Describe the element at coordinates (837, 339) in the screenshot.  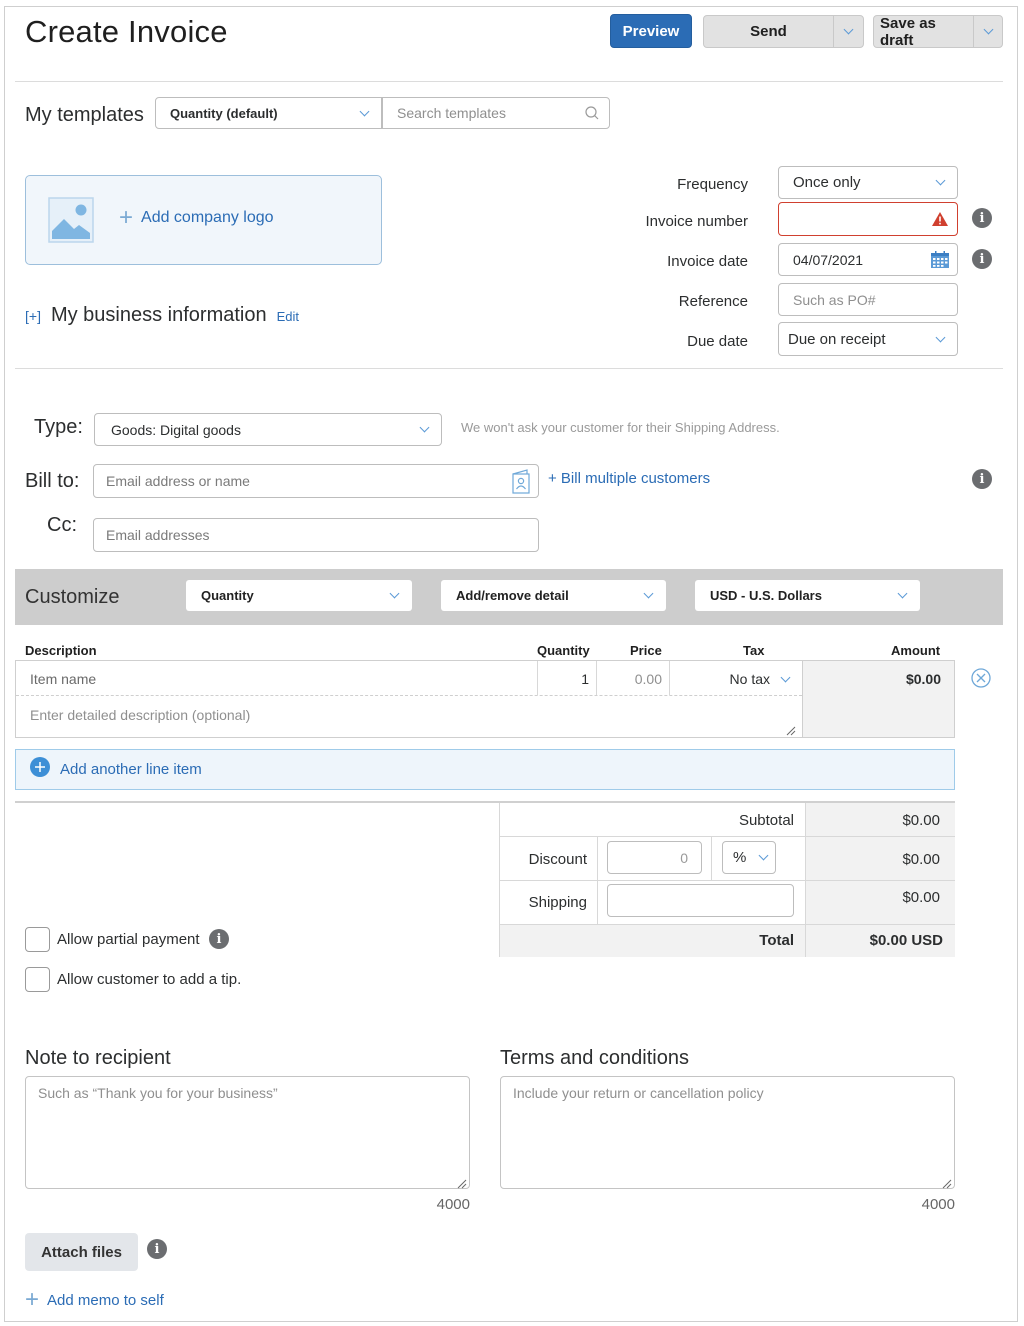
I see `due-date-value: Due on receipt` at that location.